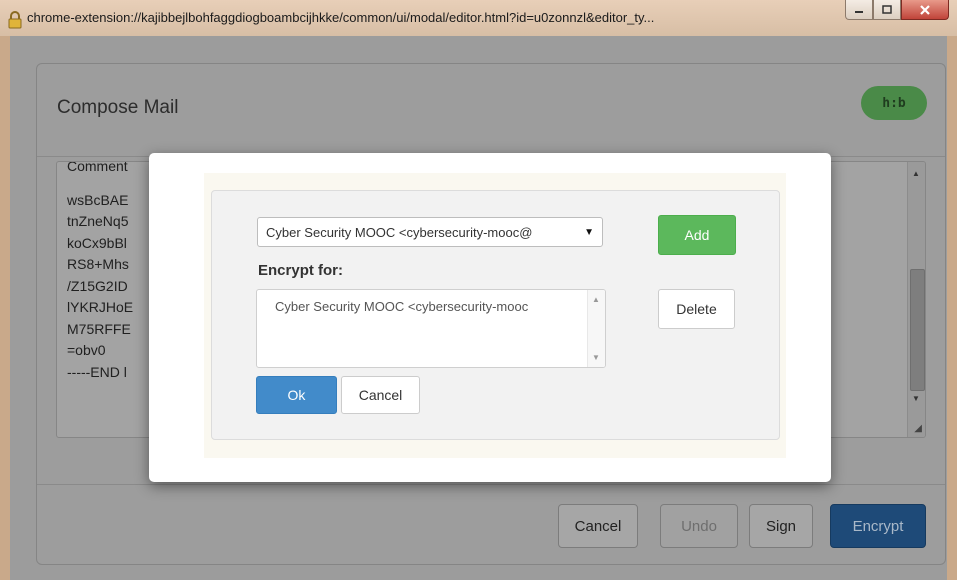 This screenshot has height=580, width=957. I want to click on window-left-border, so click(5, 308).